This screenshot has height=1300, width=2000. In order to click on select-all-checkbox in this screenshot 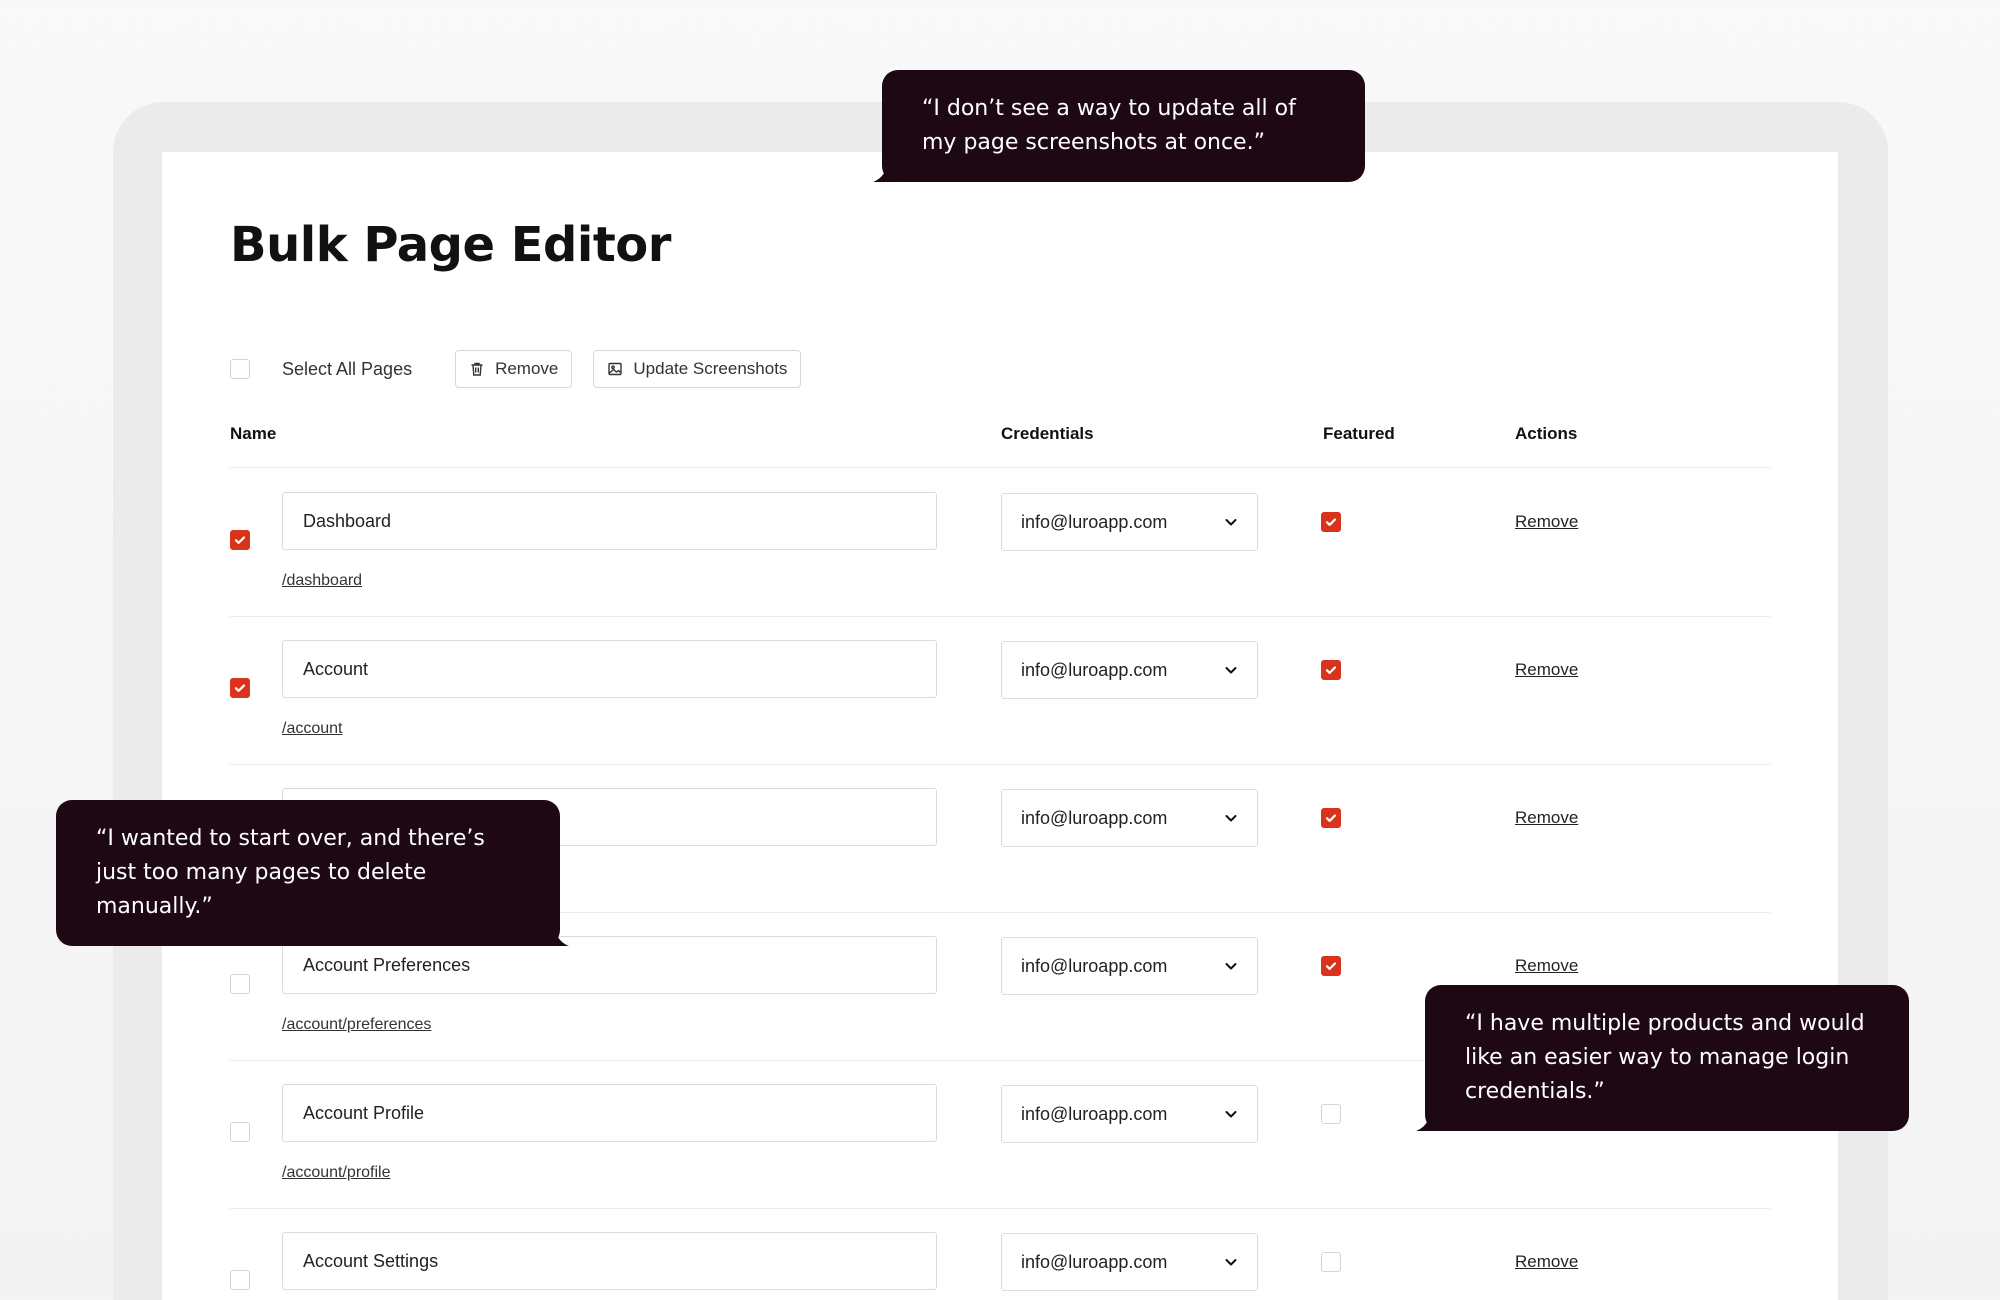, I will do `click(240, 369)`.